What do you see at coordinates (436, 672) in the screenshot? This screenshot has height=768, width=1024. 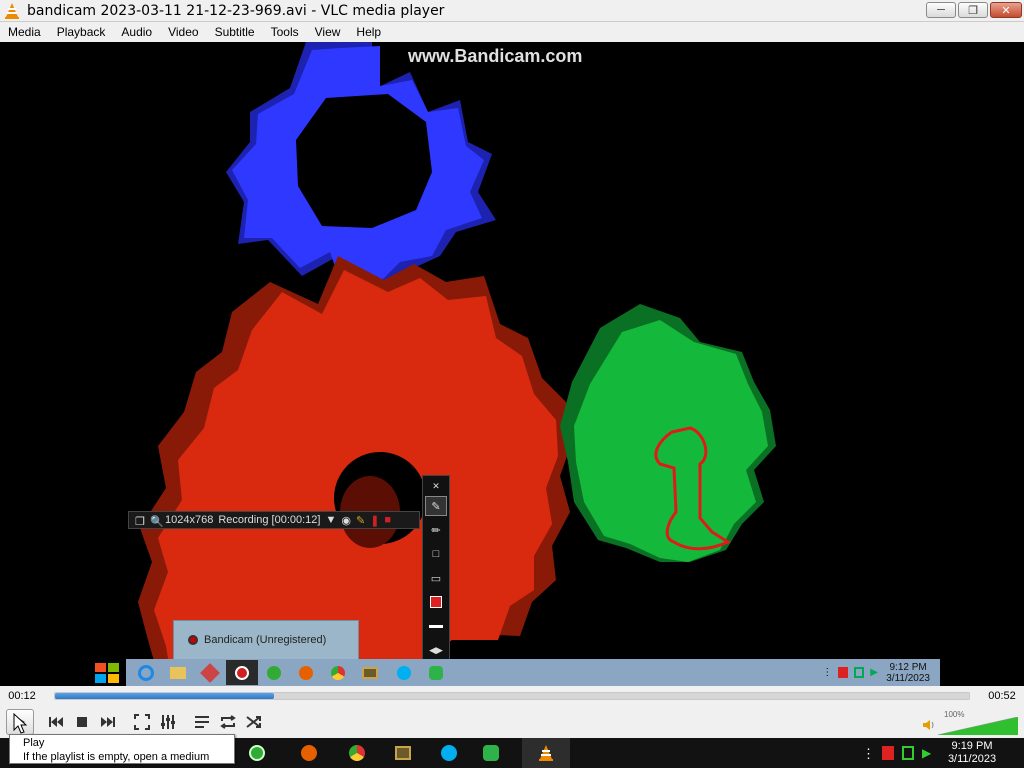 I see `chat-icon` at bounding box center [436, 672].